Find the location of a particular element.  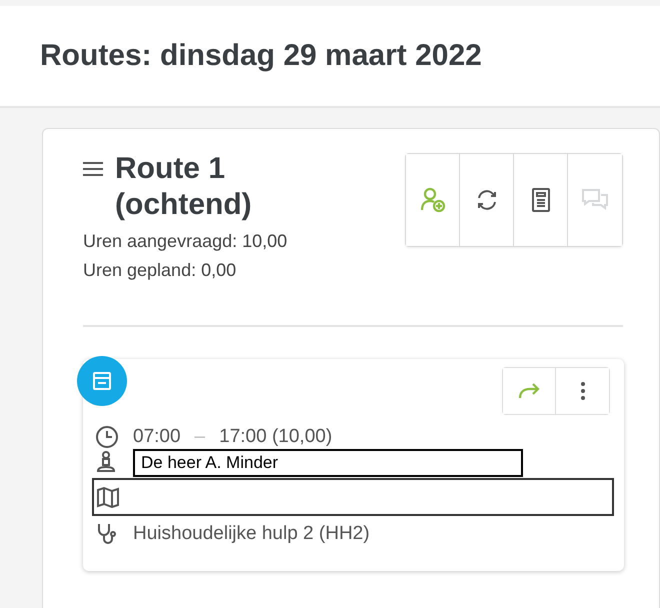

start-time: 07:00 is located at coordinates (157, 437).